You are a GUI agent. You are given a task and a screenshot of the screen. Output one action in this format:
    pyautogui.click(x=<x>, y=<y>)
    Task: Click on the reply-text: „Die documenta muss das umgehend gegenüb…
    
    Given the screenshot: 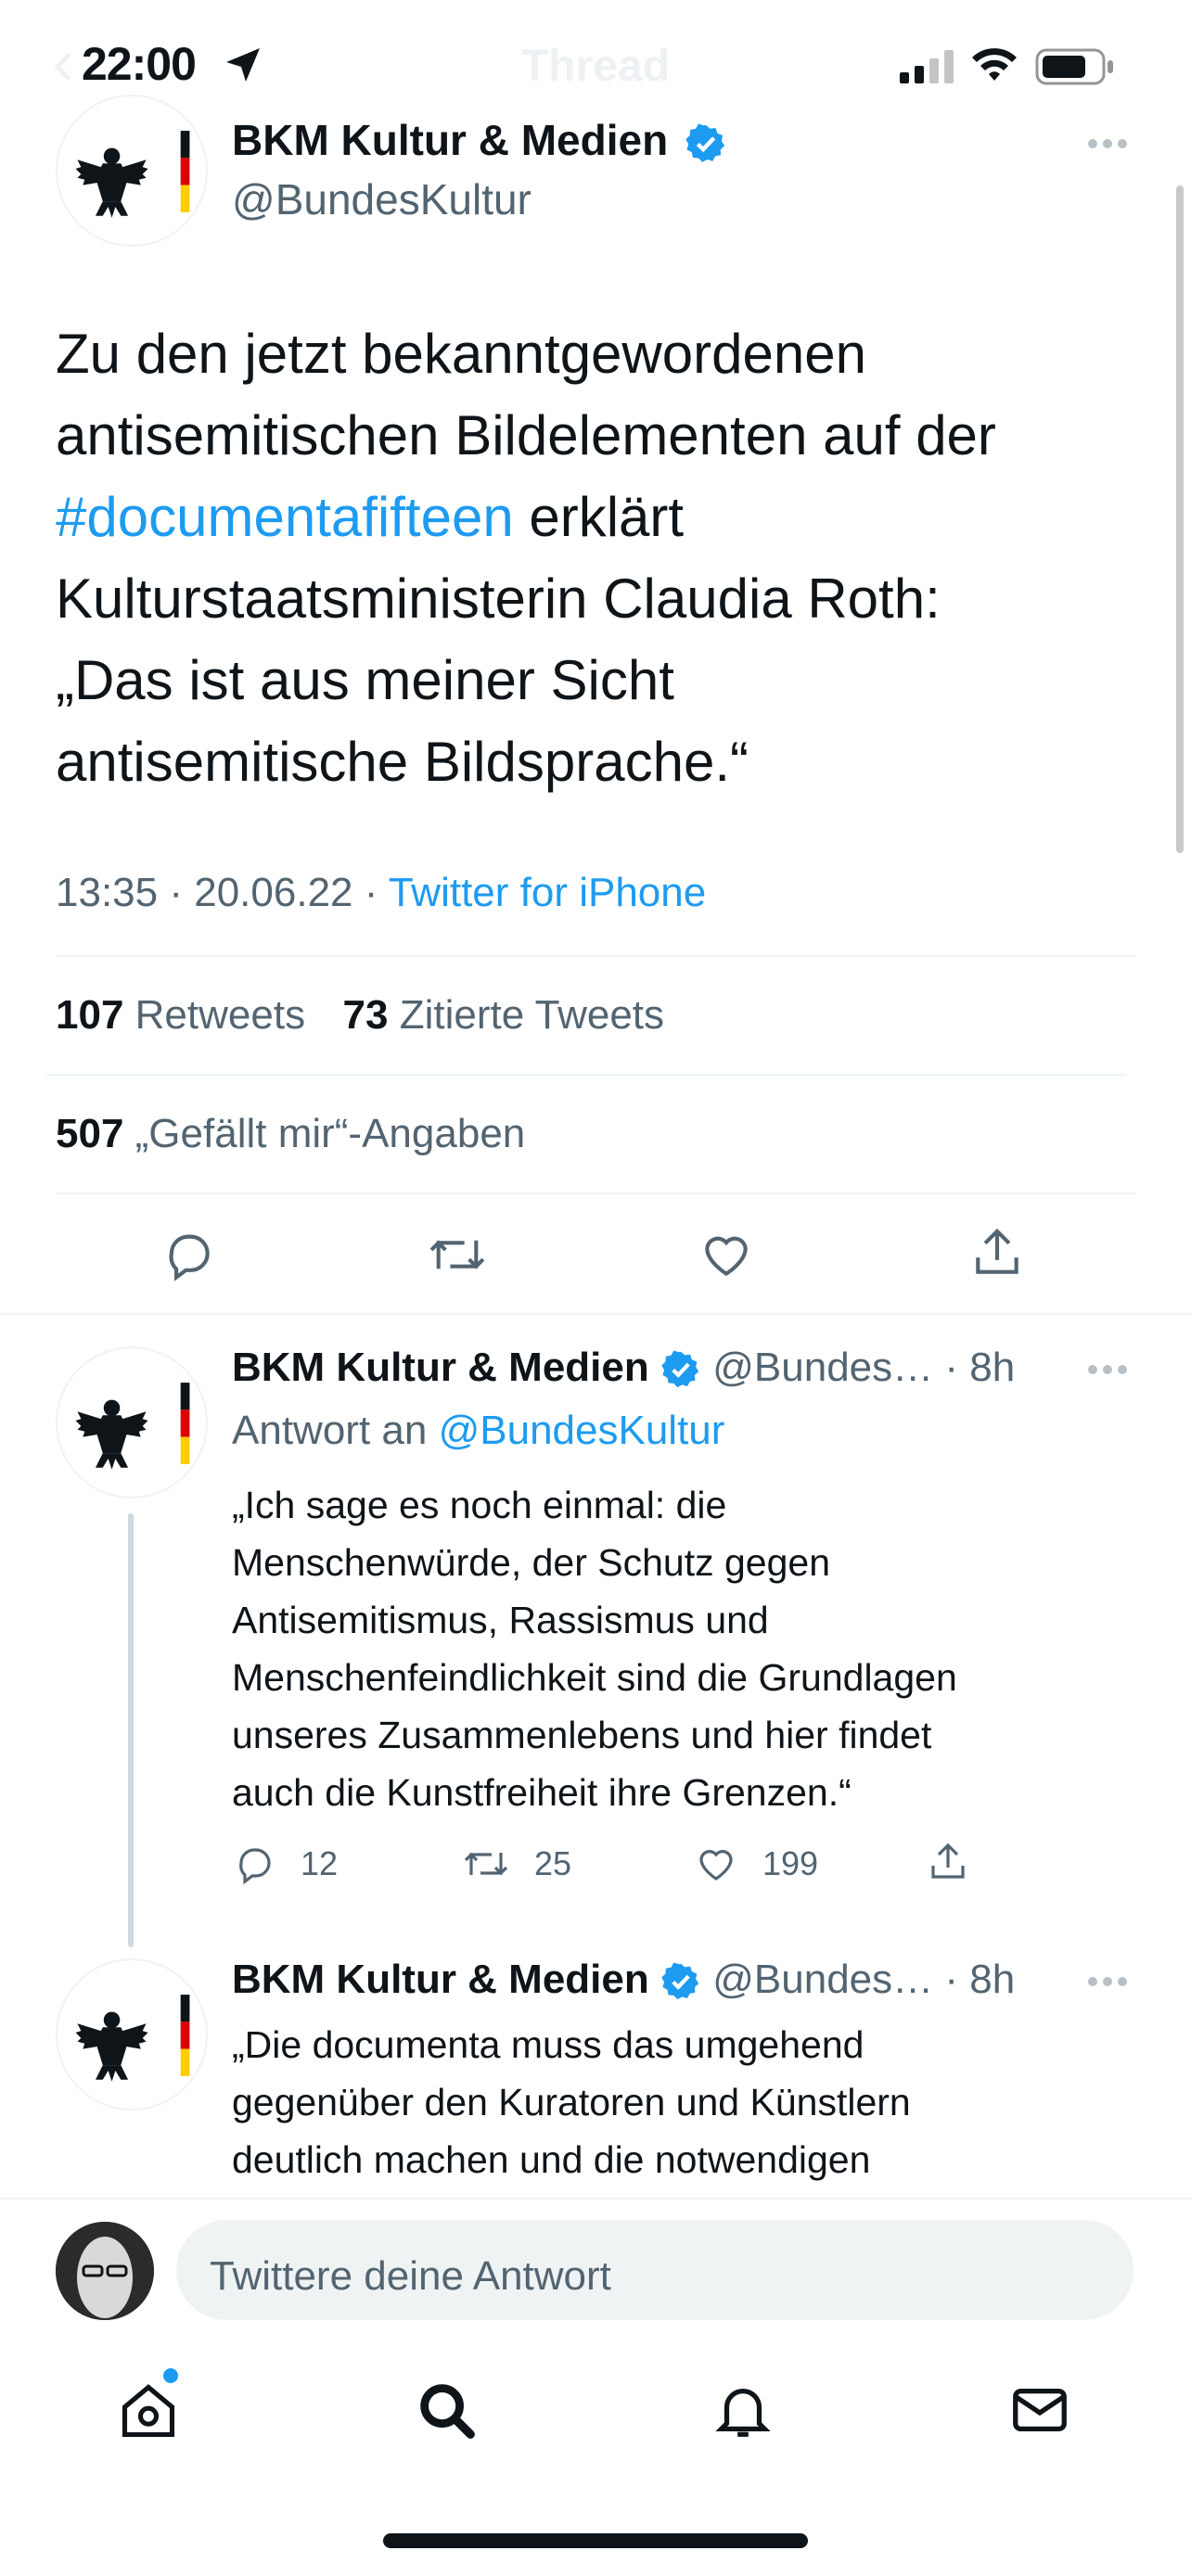 What is the action you would take?
    pyautogui.click(x=571, y=2102)
    